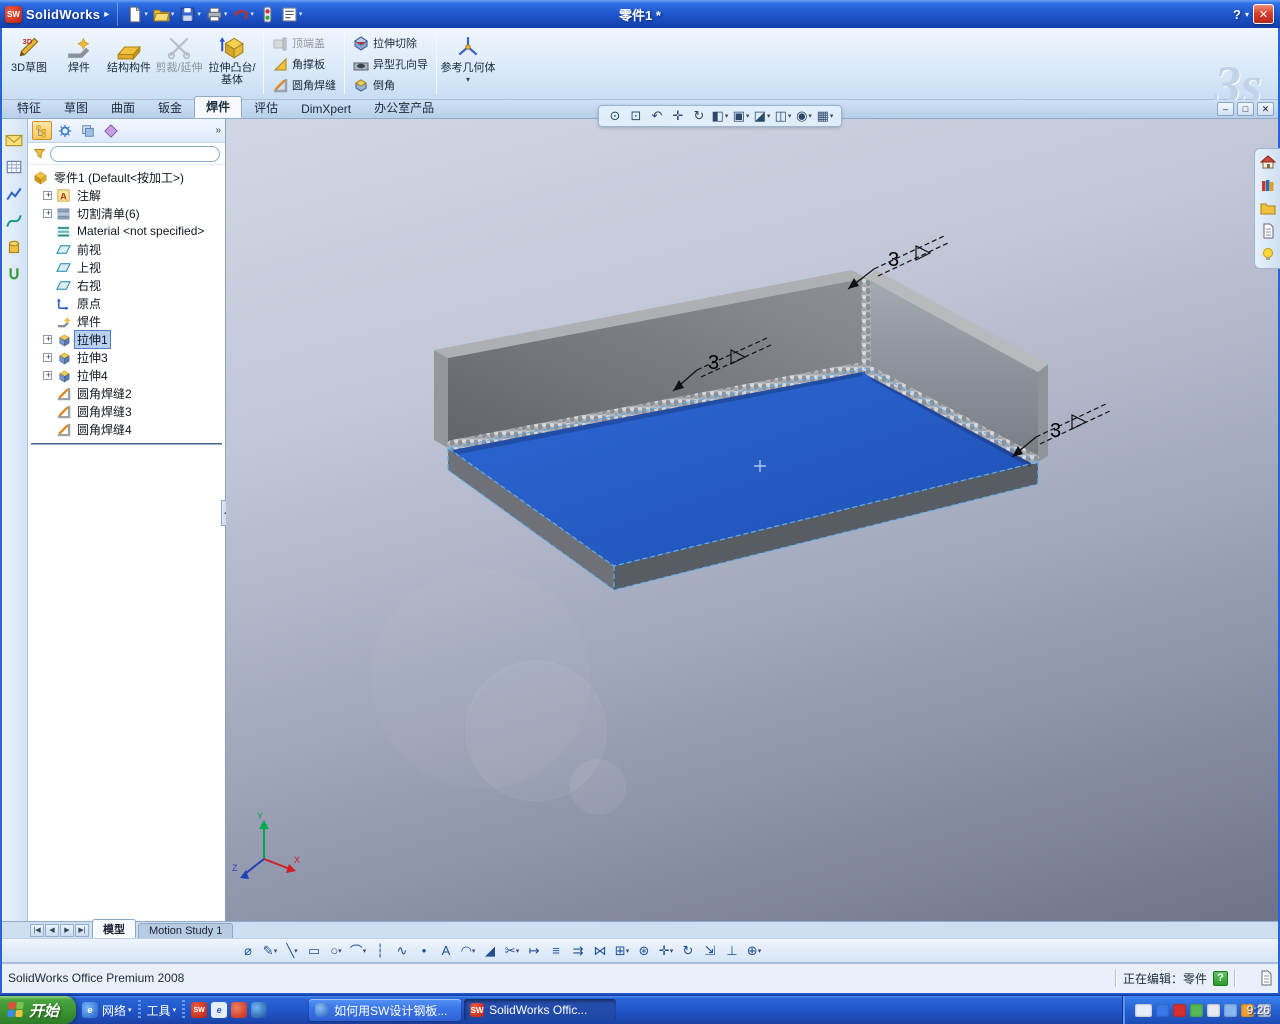 Image resolution: width=1280 pixels, height=1024 pixels. I want to click on gusset-button: 角撑板, so click(304, 64).